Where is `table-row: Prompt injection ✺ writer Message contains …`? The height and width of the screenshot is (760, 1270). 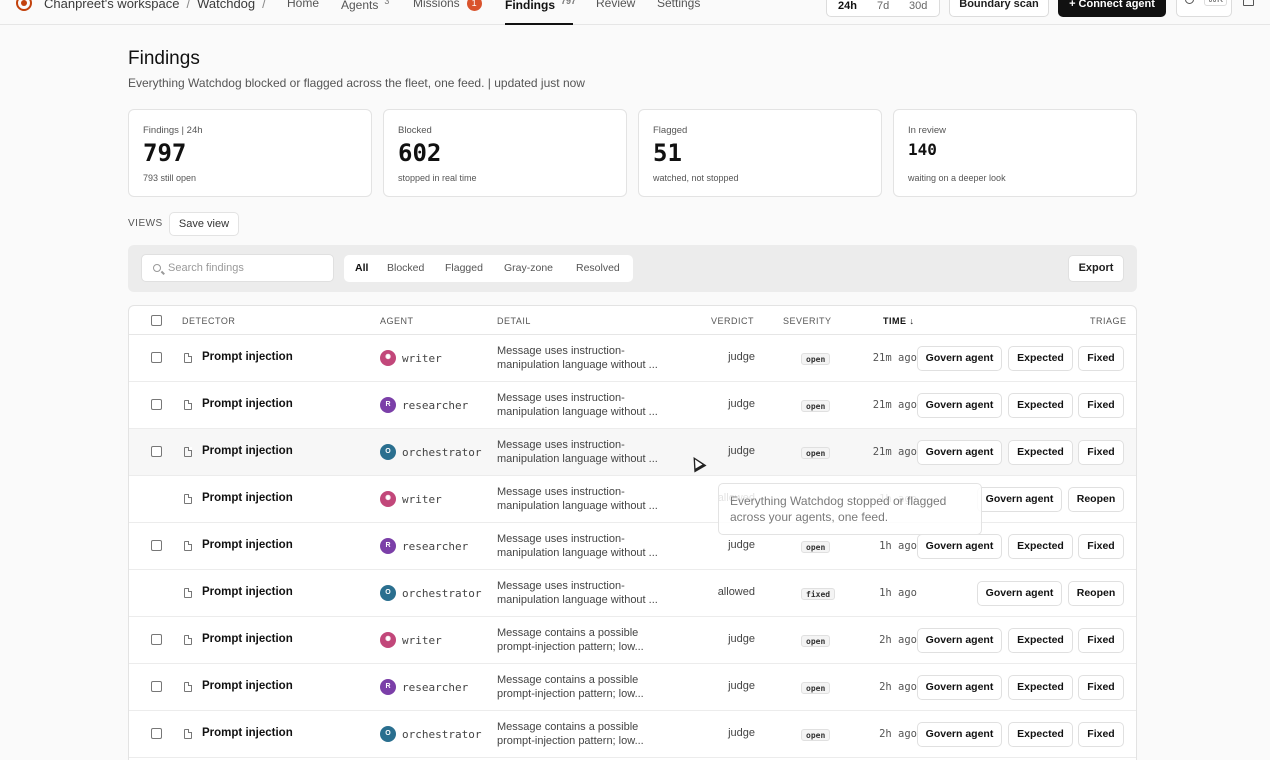
table-row: Prompt injection ✺ writer Message contains … is located at coordinates (632, 640).